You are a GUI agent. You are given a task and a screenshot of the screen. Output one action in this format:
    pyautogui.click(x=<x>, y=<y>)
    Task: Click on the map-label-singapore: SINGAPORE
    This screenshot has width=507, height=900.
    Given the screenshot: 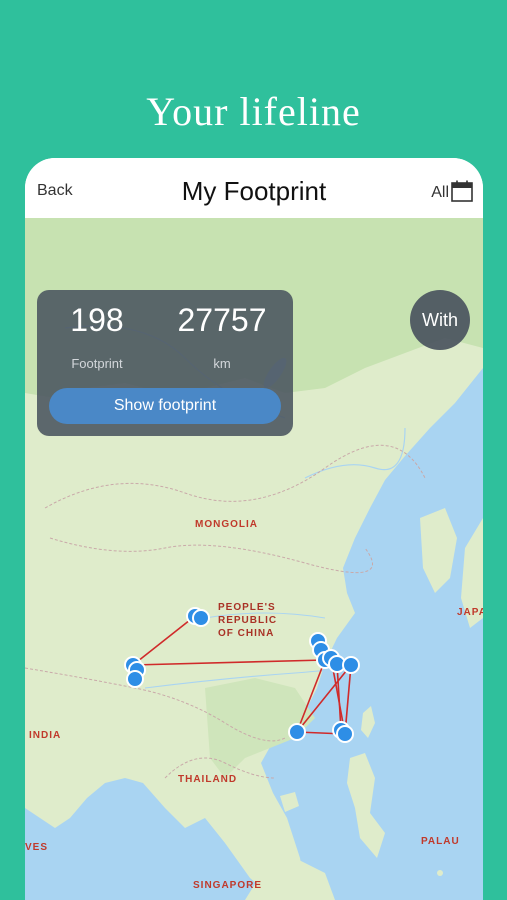 What is the action you would take?
    pyautogui.click(x=228, y=885)
    